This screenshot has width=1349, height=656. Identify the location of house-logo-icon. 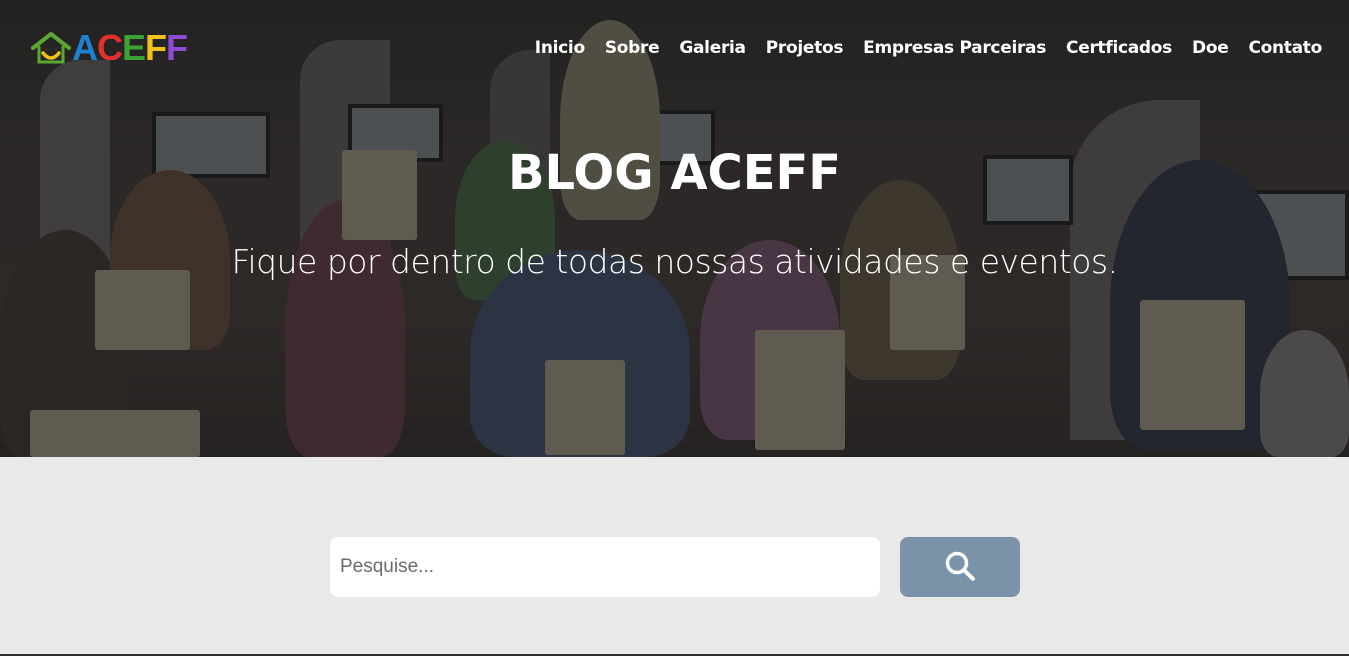
(51, 48).